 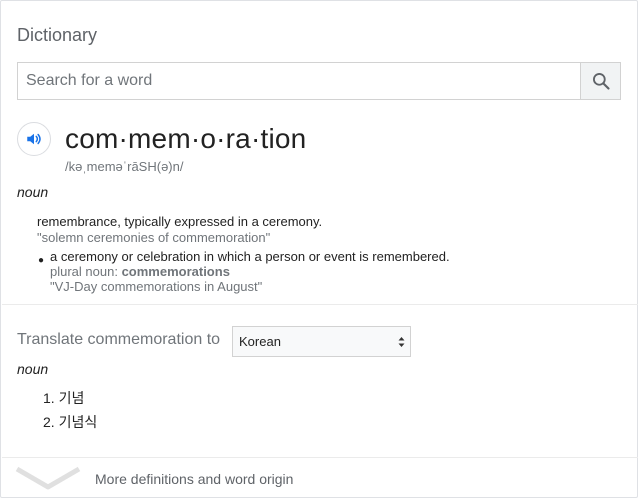 What do you see at coordinates (70, 422) in the screenshot?
I see `translation-item: 2. 기념식` at bounding box center [70, 422].